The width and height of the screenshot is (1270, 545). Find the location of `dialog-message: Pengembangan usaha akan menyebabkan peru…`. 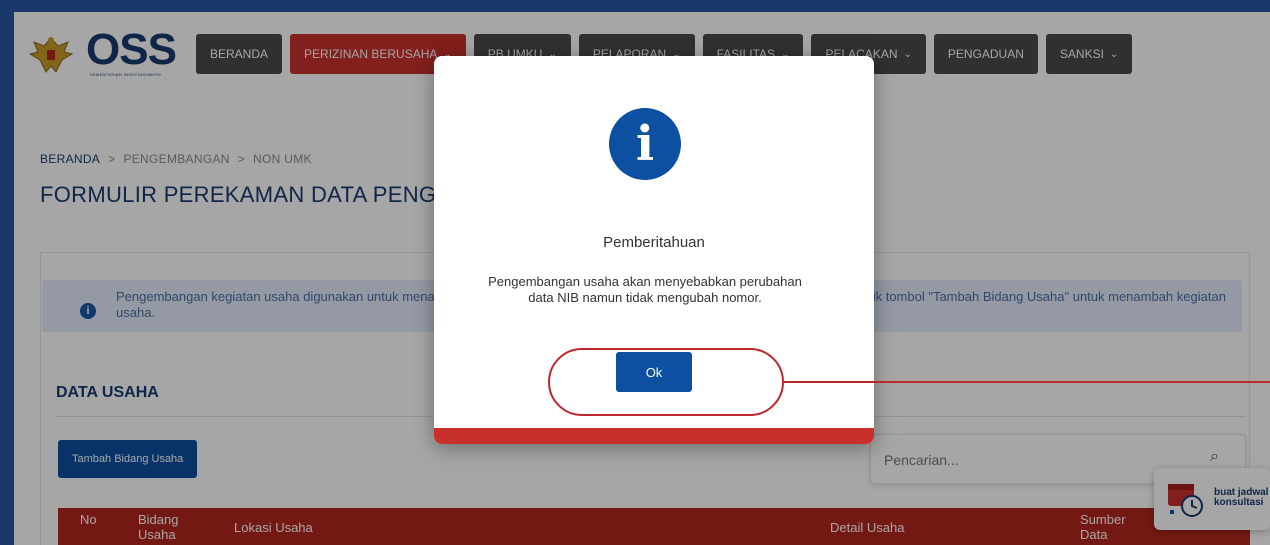

dialog-message: Pengembangan usaha akan menyebabkan peru… is located at coordinates (645, 289).